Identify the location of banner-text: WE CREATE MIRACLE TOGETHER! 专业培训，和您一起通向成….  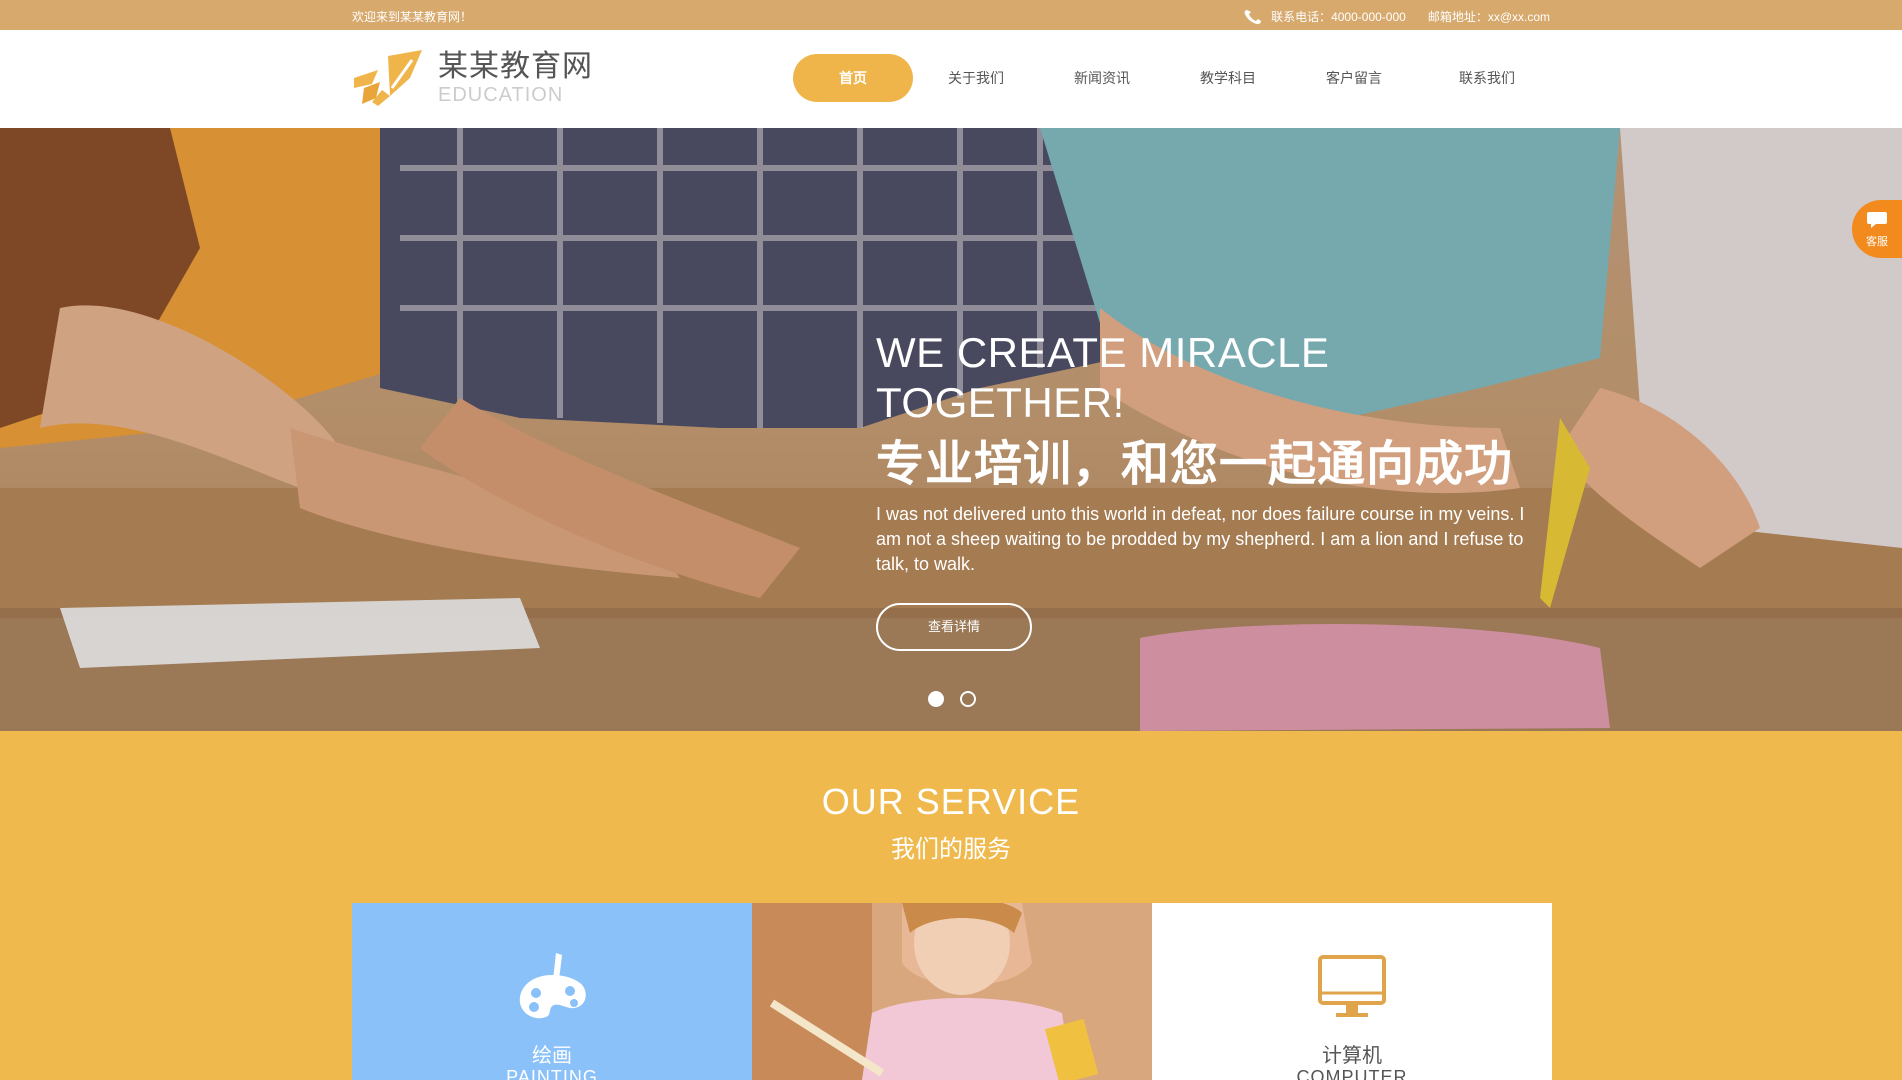
(1201, 489).